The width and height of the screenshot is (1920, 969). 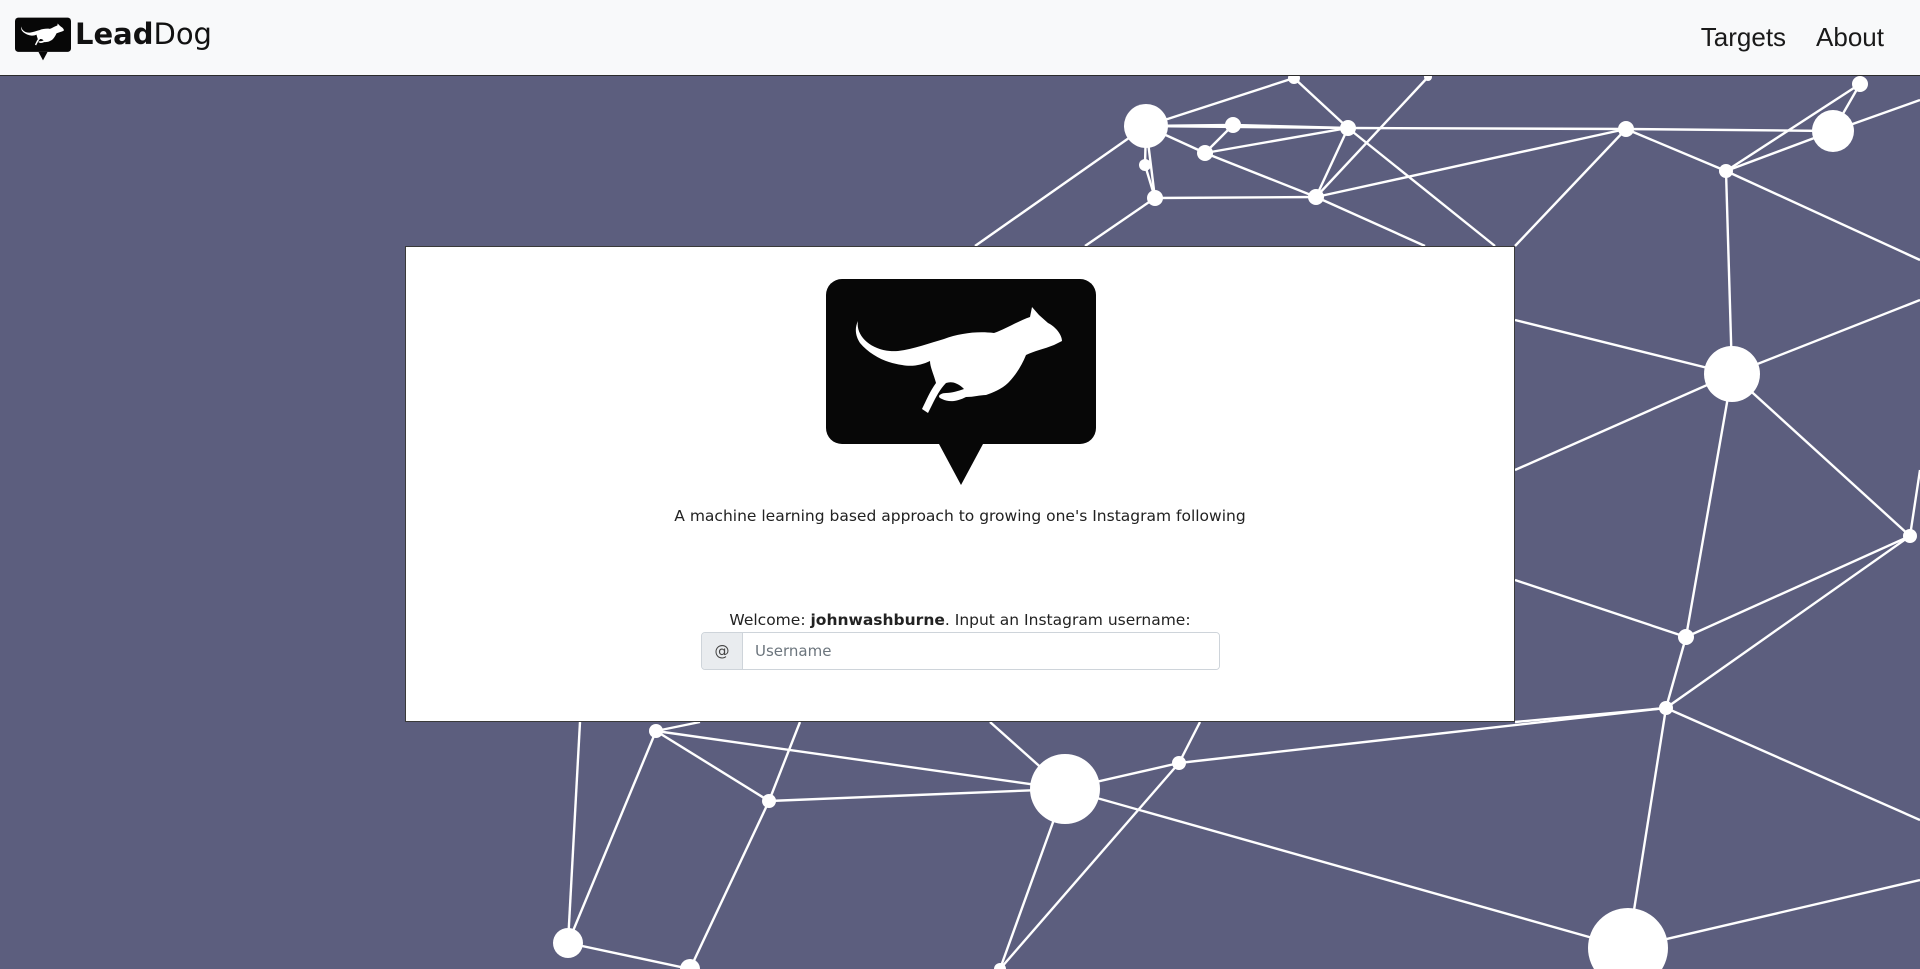 I want to click on username-input, so click(x=981, y=651).